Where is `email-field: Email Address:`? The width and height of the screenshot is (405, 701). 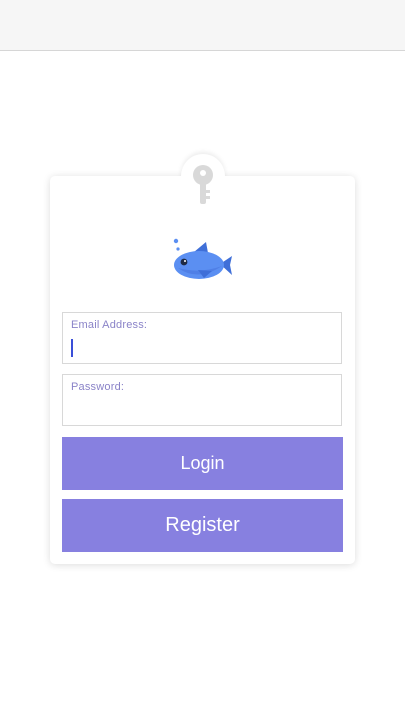
email-field: Email Address: is located at coordinates (202, 338).